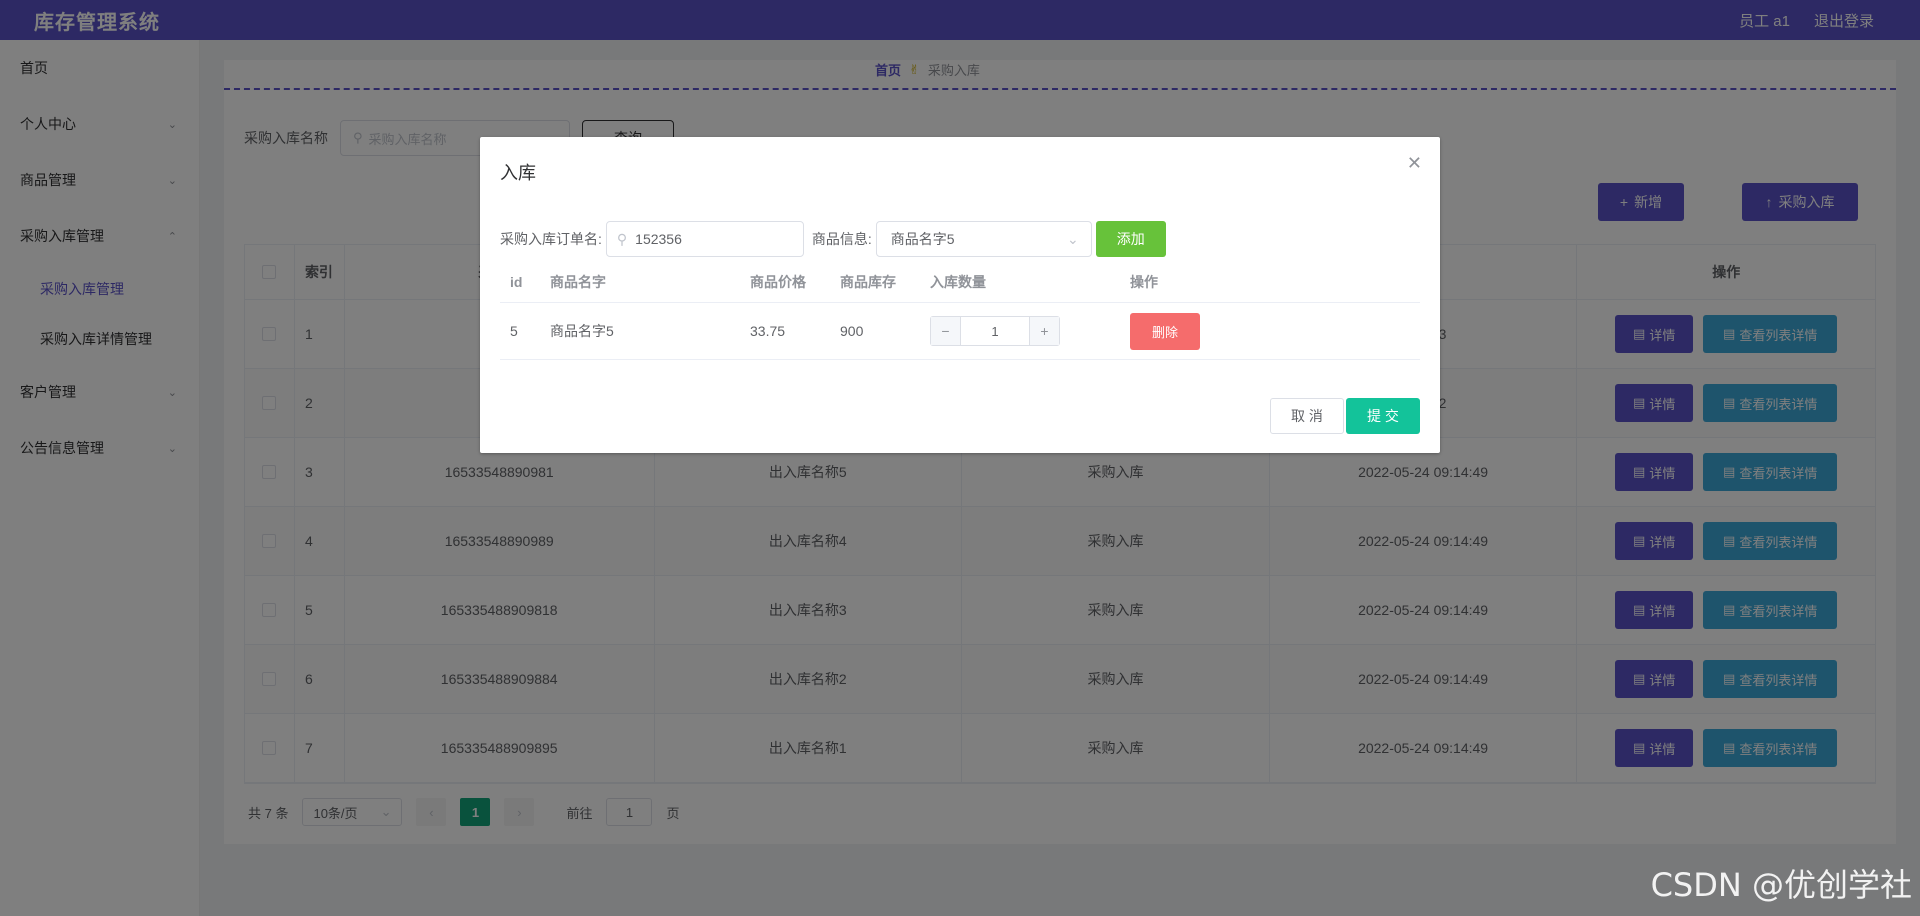 The width and height of the screenshot is (1920, 916). I want to click on col-qty: 入库数量, so click(958, 281).